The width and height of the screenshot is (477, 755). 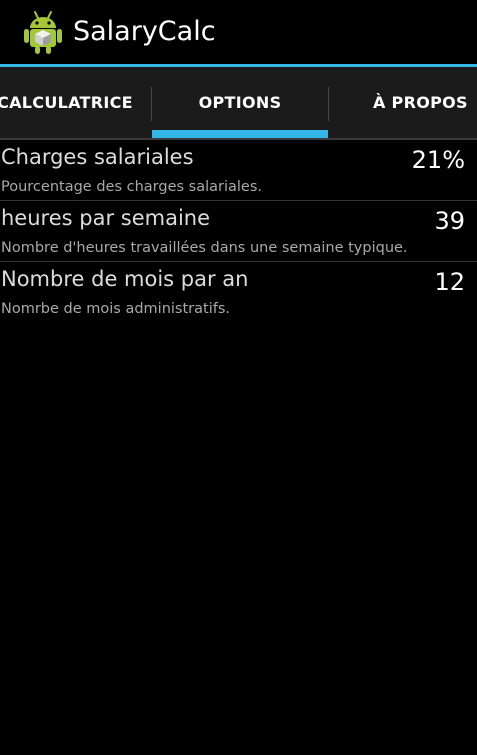 What do you see at coordinates (238, 32) in the screenshot?
I see `action-bar: SalaryCalc` at bounding box center [238, 32].